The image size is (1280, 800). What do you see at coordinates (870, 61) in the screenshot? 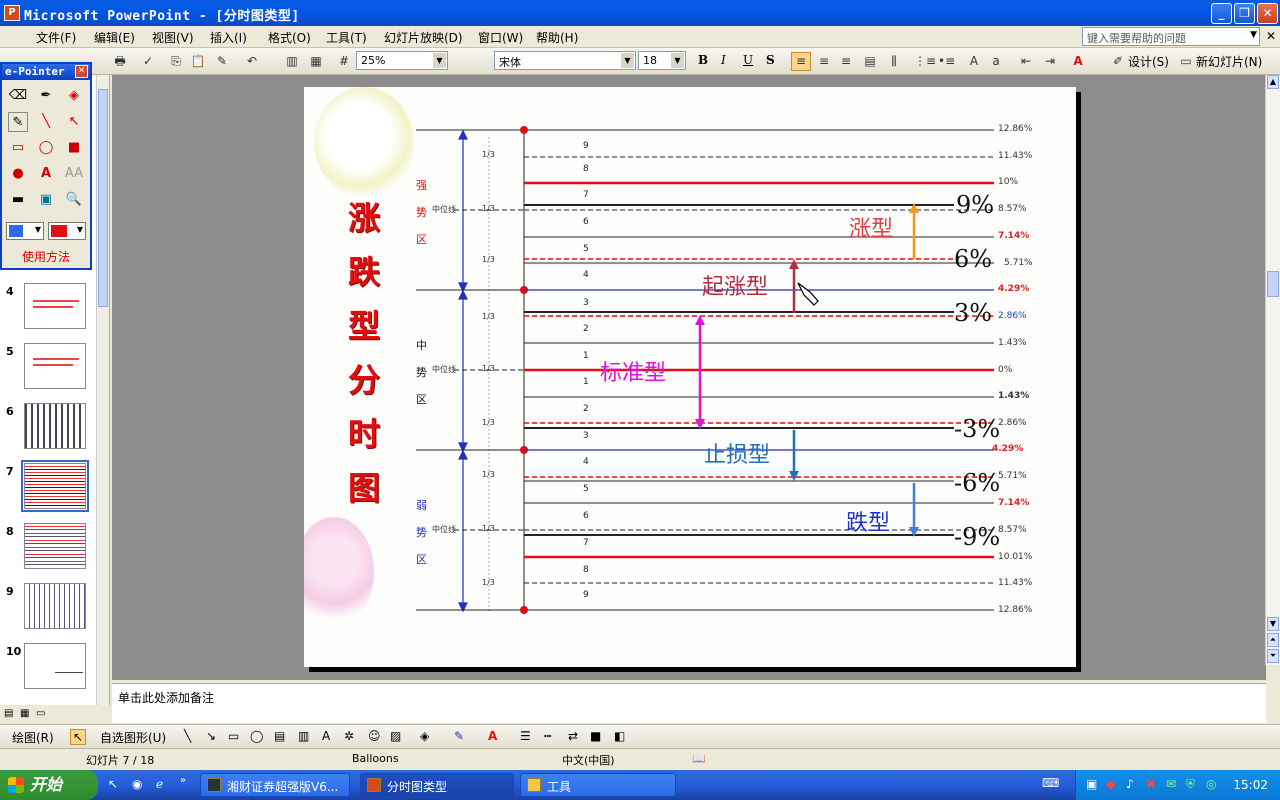
I see `distributed-icon: ▤` at bounding box center [870, 61].